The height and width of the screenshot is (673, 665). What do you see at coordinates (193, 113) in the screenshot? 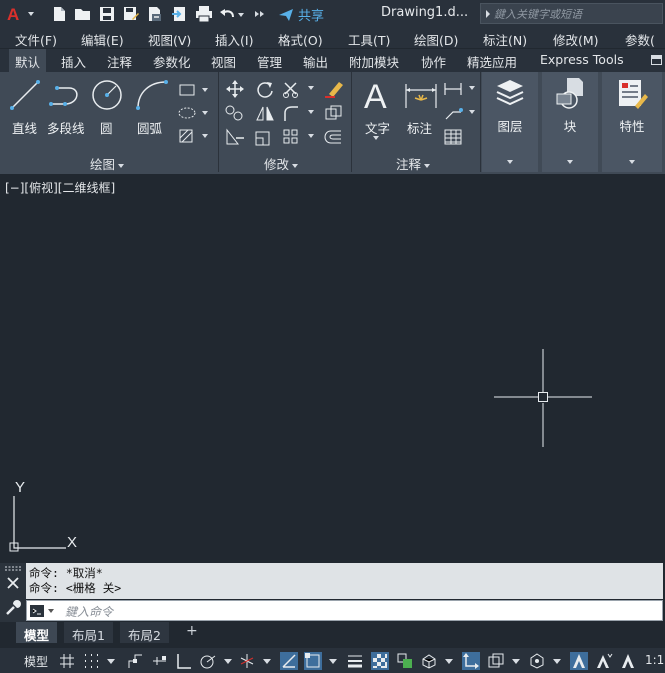
I see `ellipse-icon` at bounding box center [193, 113].